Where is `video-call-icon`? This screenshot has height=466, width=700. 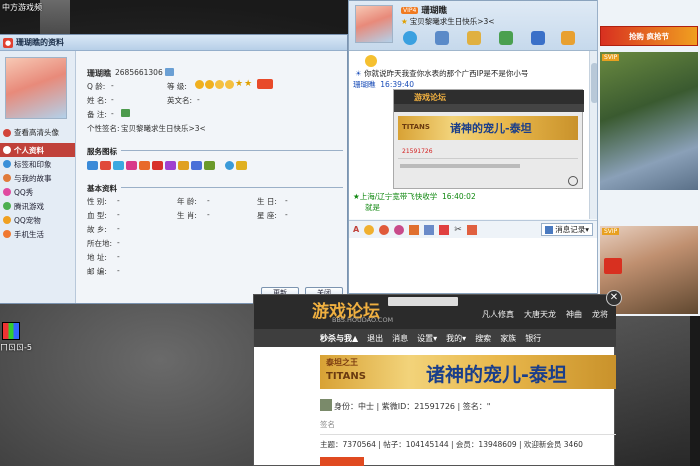
video-call-icon is located at coordinates (410, 38).